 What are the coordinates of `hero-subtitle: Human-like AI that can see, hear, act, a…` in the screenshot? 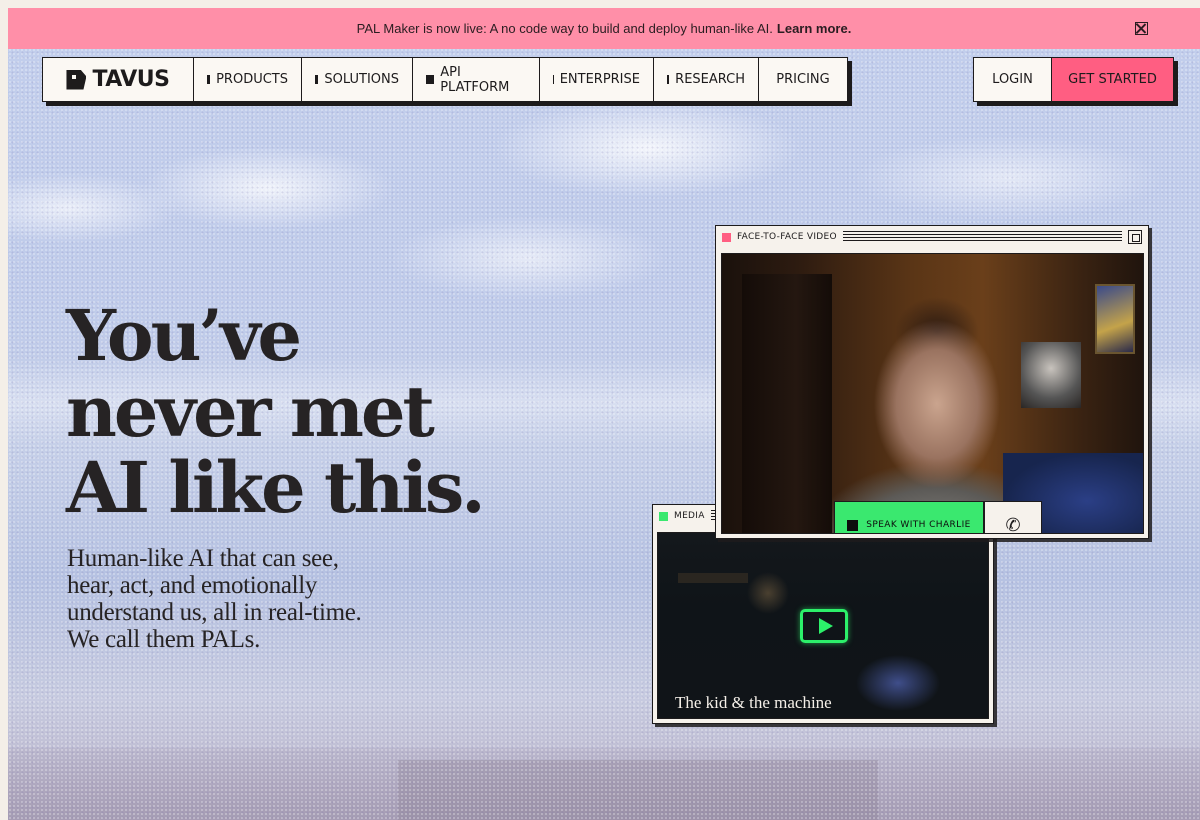 It's located at (214, 599).